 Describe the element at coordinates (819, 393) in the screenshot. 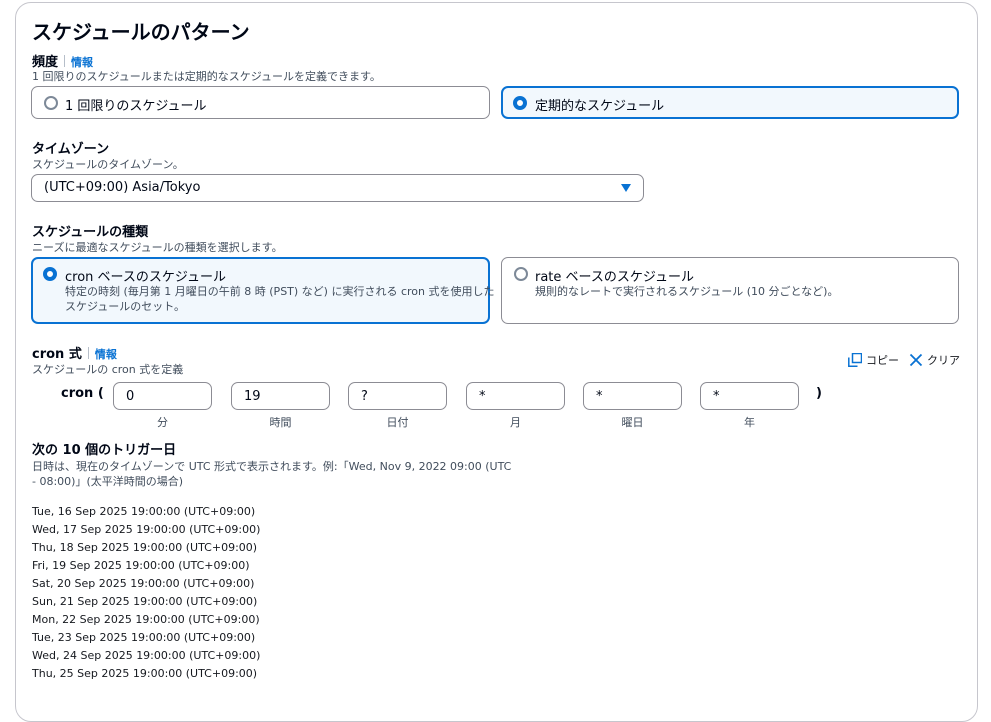

I see `cron-suffix: )` at that location.